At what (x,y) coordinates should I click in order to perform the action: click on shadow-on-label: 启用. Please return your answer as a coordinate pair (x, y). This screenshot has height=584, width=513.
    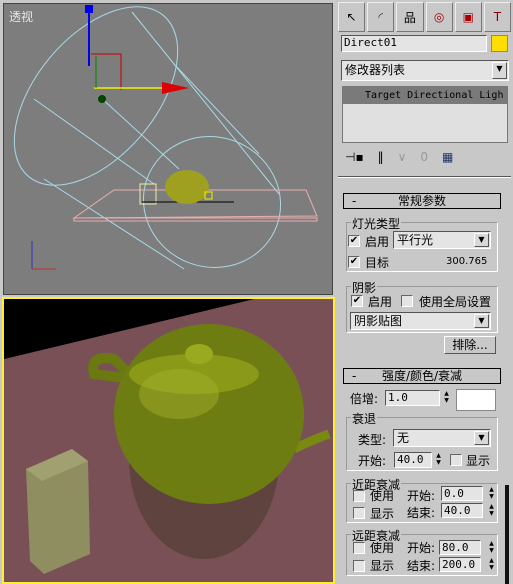
    Looking at the image, I should click on (380, 302).